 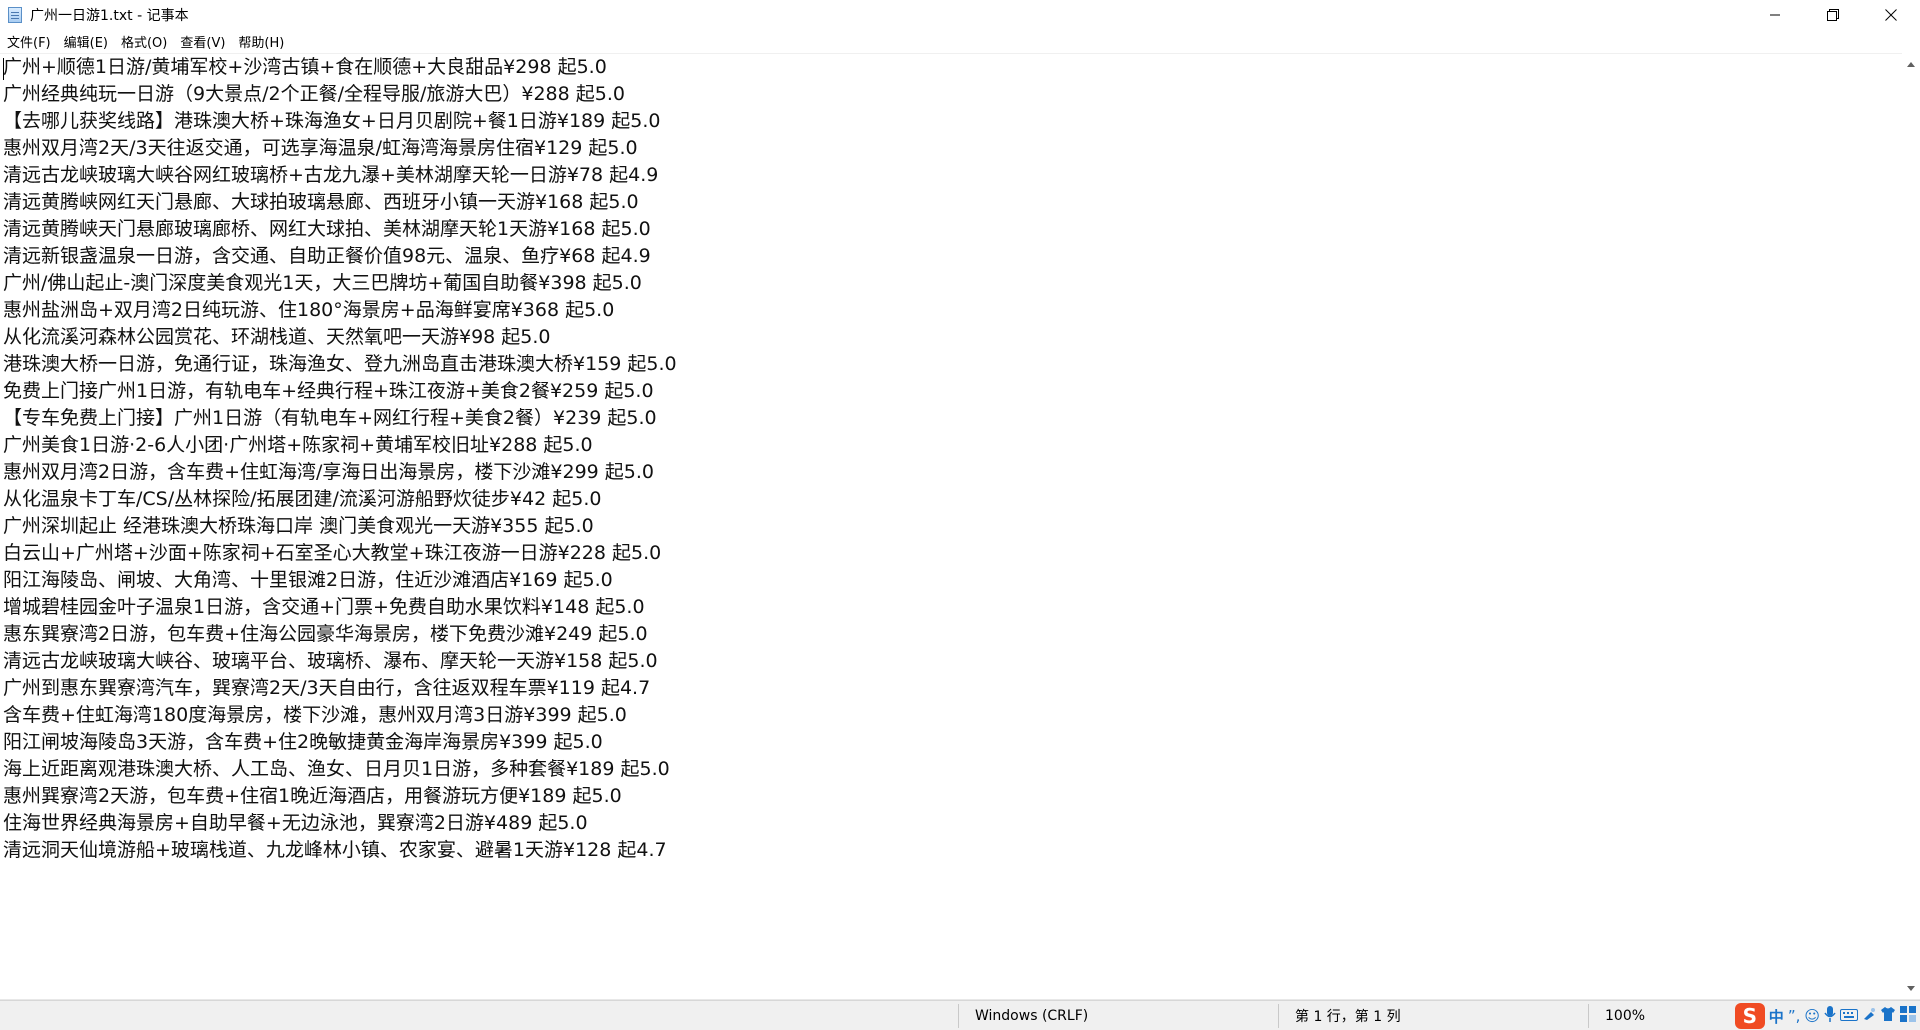 I want to click on text-line: 港珠澳大桥一日游，免通行证，珠海渔女、登九洲岛直击港珠澳大桥¥159 起5.0, so click(x=951, y=364).